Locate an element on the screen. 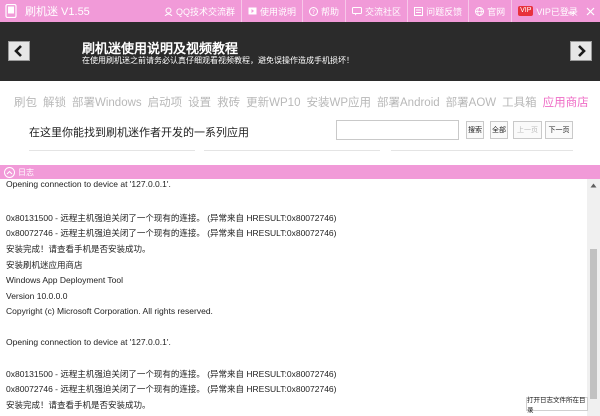 The height and width of the screenshot is (416, 600). nav-item-unlock: 解锁 is located at coordinates (54, 102).